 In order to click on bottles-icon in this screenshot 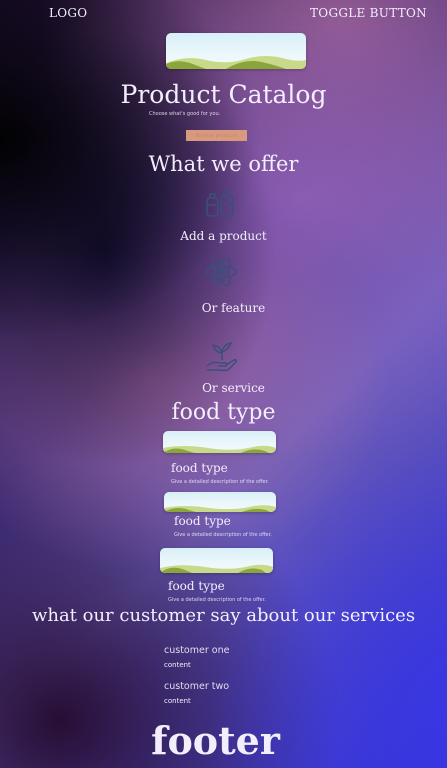, I will do `click(220, 203)`.